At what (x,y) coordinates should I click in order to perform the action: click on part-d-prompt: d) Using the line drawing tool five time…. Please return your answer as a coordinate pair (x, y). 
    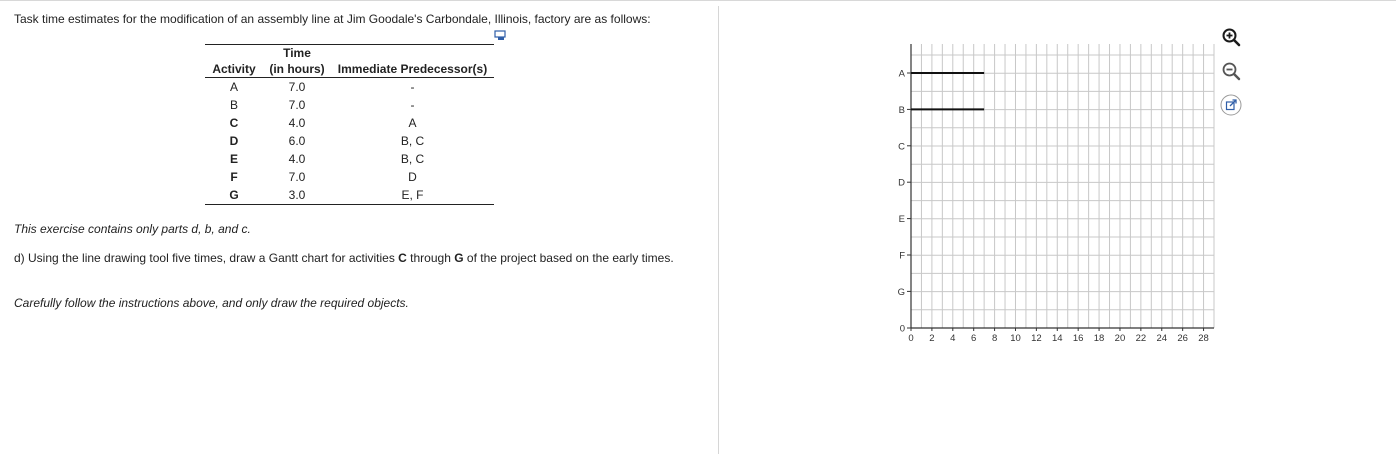
    Looking at the image, I should click on (359, 258).